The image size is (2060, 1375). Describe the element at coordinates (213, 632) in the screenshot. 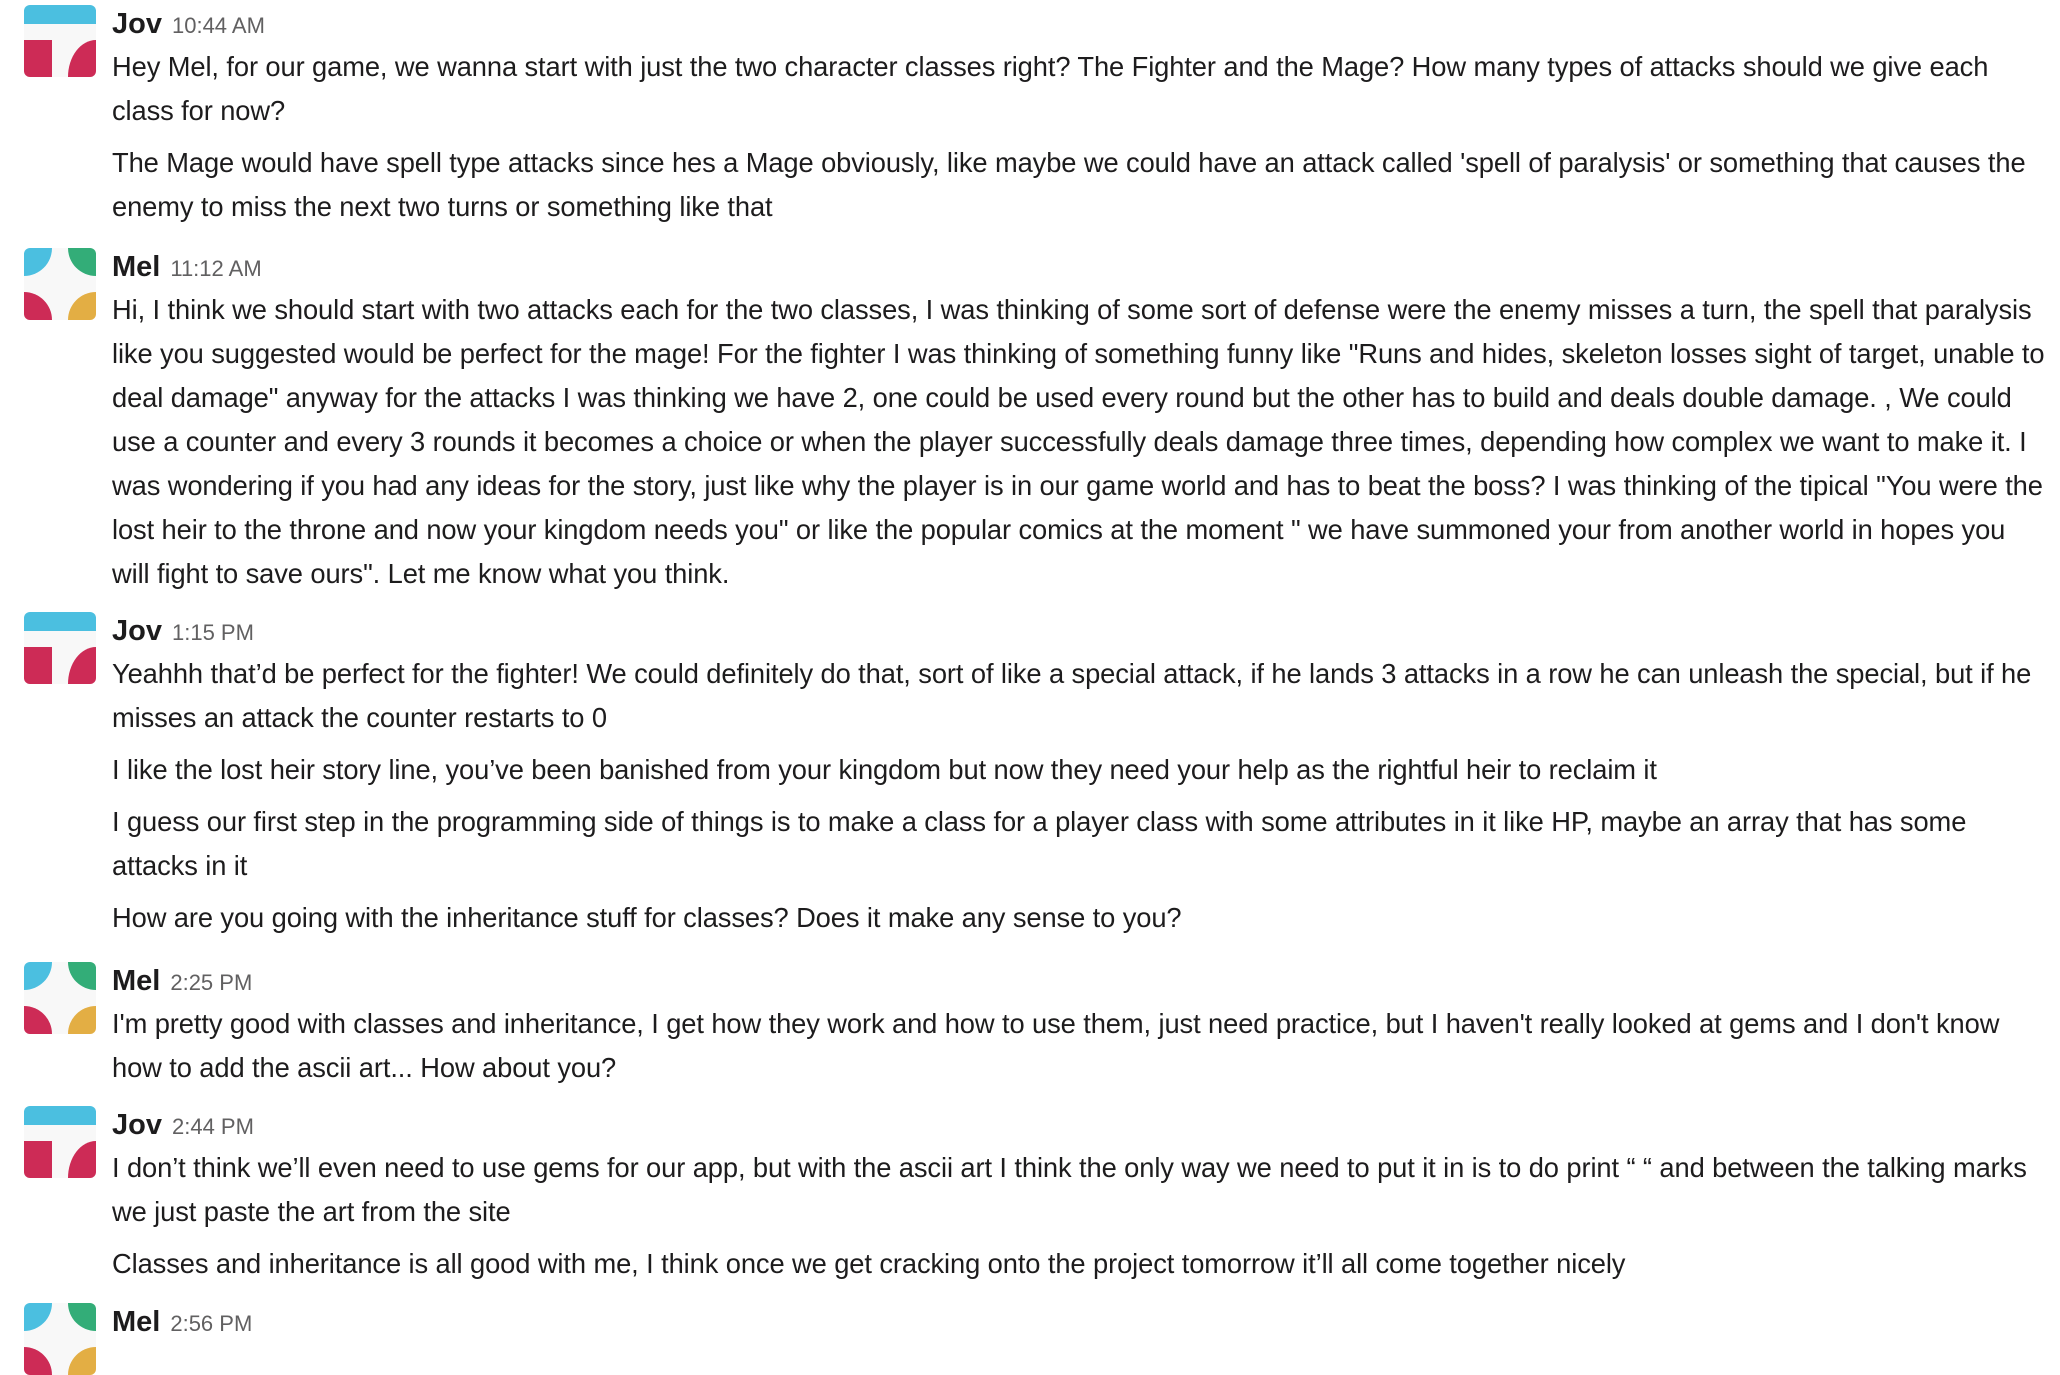

I see `timestamp: 1:15 PM` at that location.